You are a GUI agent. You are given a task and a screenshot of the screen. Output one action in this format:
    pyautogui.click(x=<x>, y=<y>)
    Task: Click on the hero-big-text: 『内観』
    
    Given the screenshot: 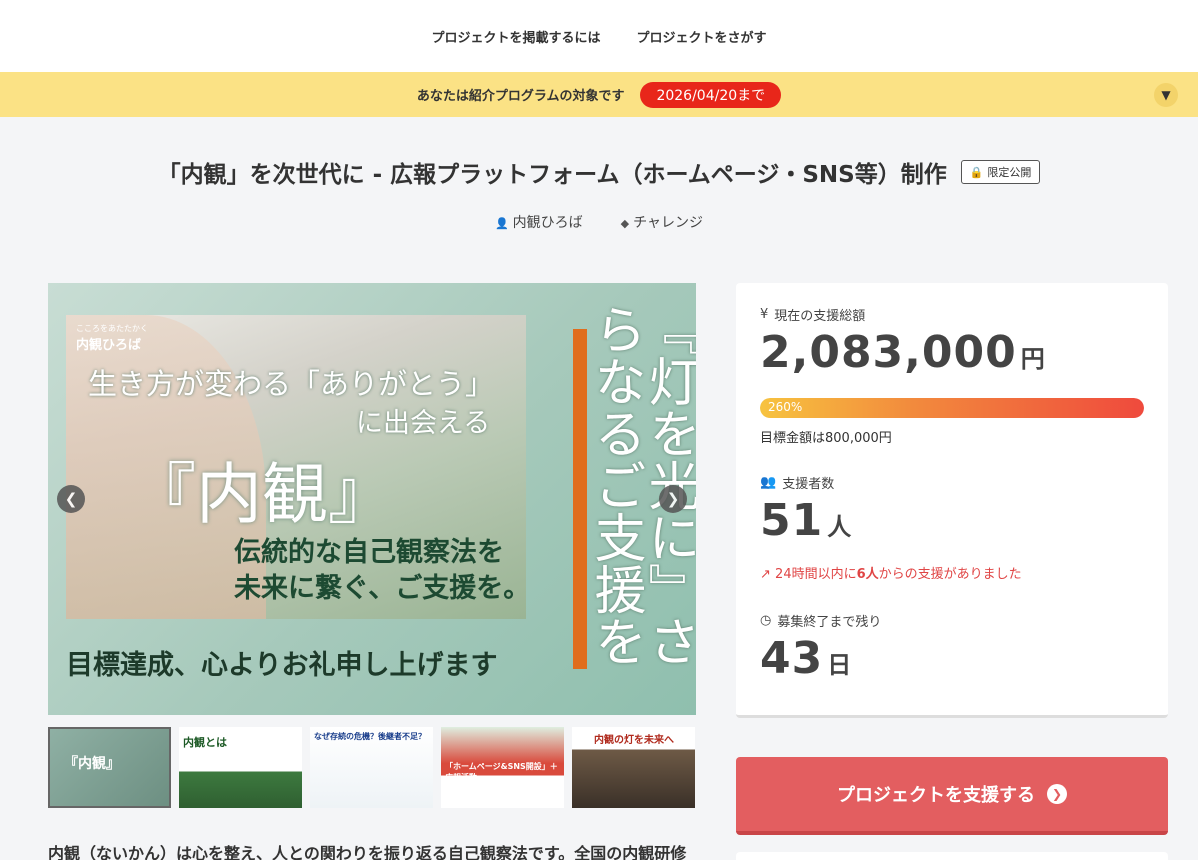 What is the action you would take?
    pyautogui.click(x=262, y=494)
    